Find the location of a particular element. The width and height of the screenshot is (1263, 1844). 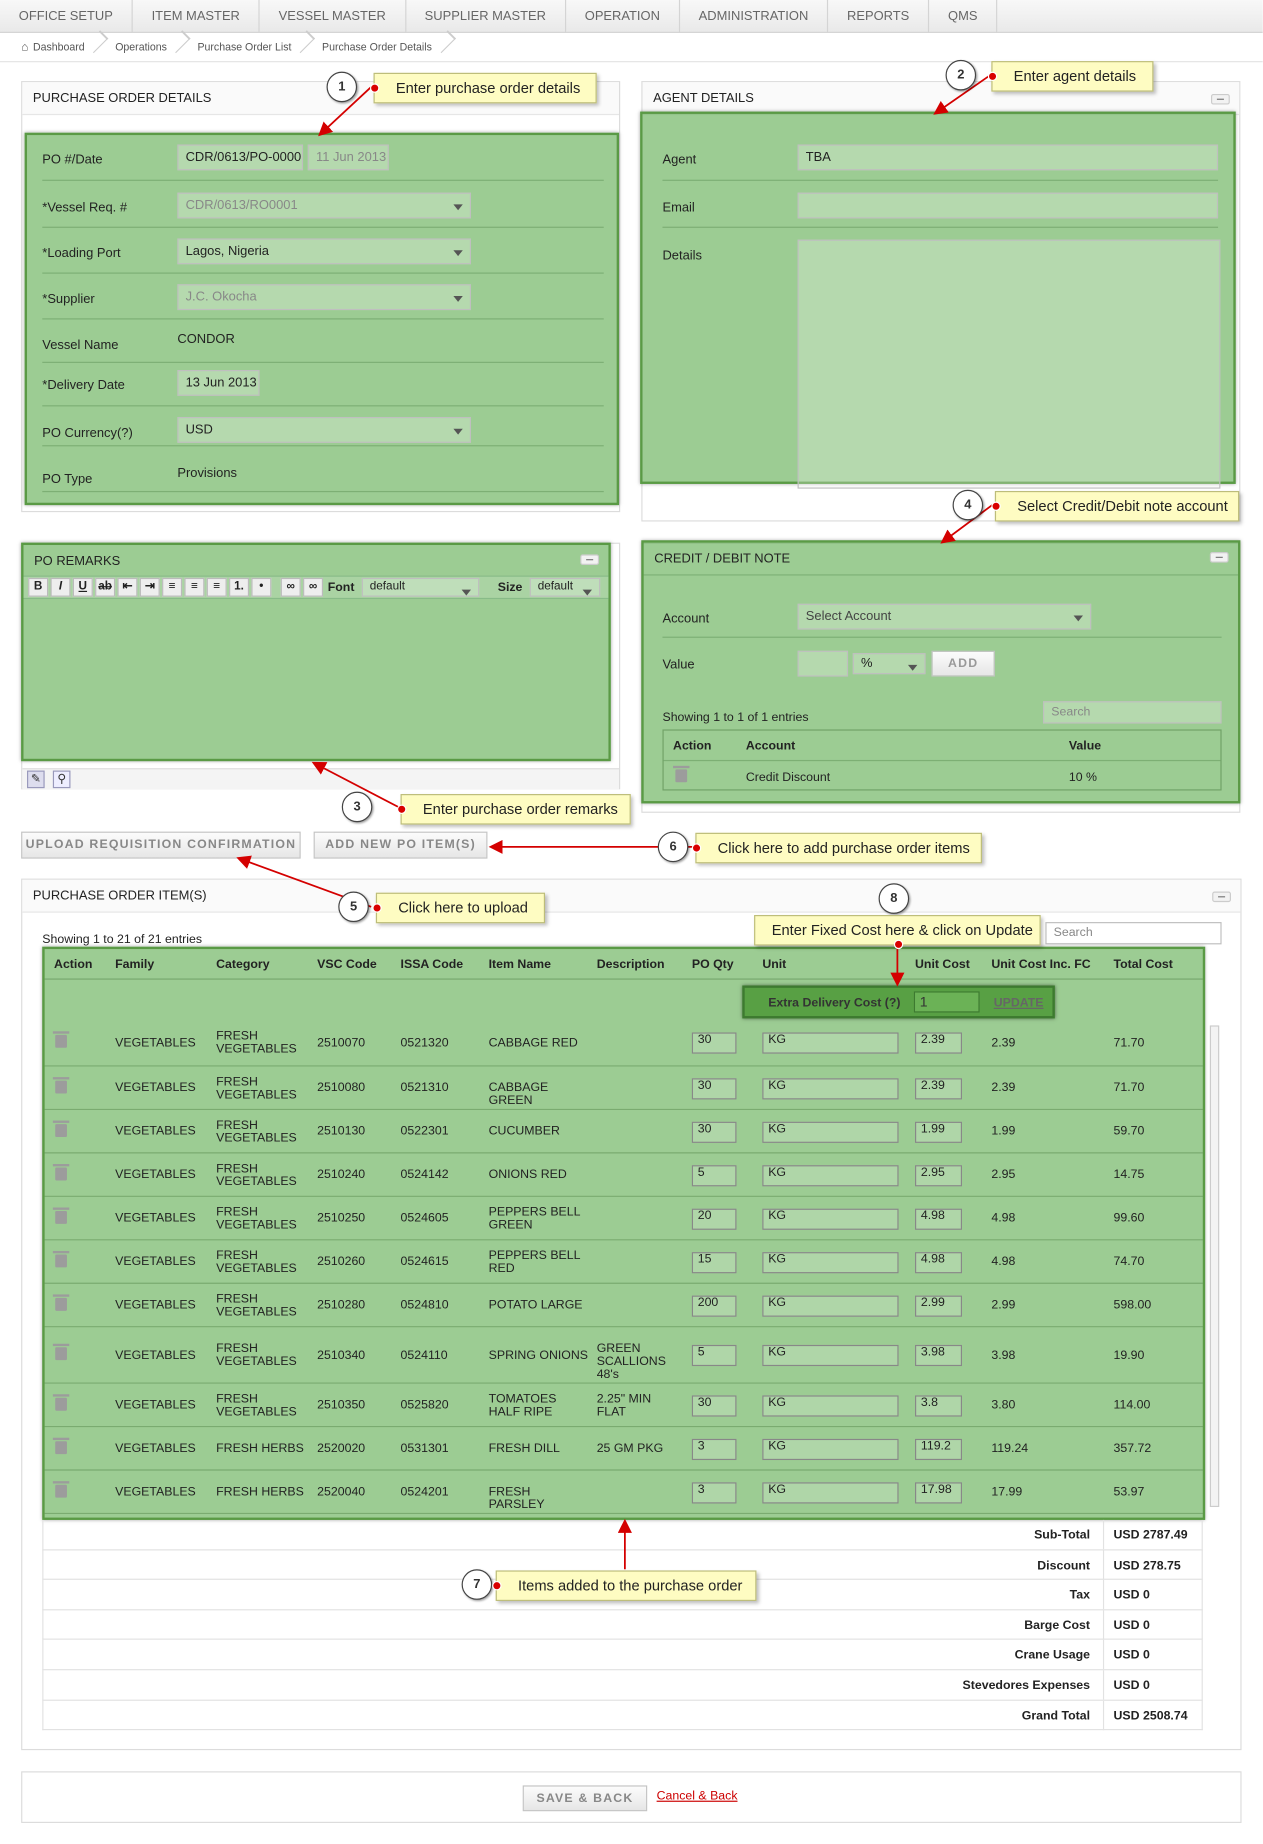

nav-operation: OPERATION is located at coordinates (623, 16).